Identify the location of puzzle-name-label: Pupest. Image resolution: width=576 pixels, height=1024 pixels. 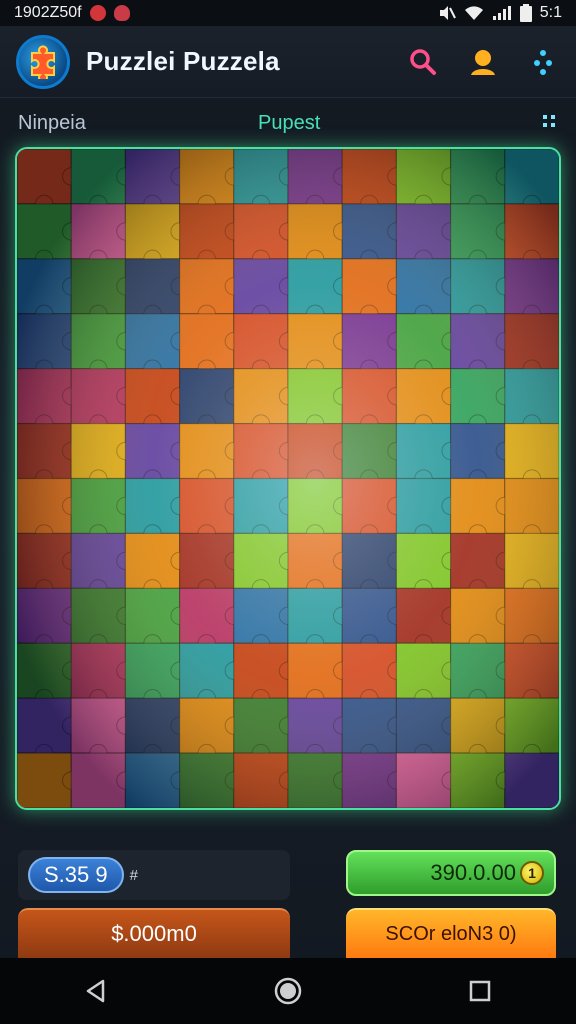
(289, 123).